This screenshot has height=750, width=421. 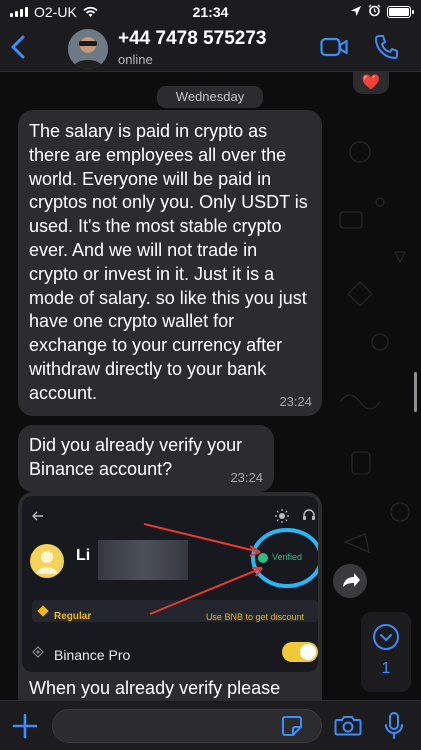 I want to click on status-bar: O2-UK 21:34, so click(x=210, y=12).